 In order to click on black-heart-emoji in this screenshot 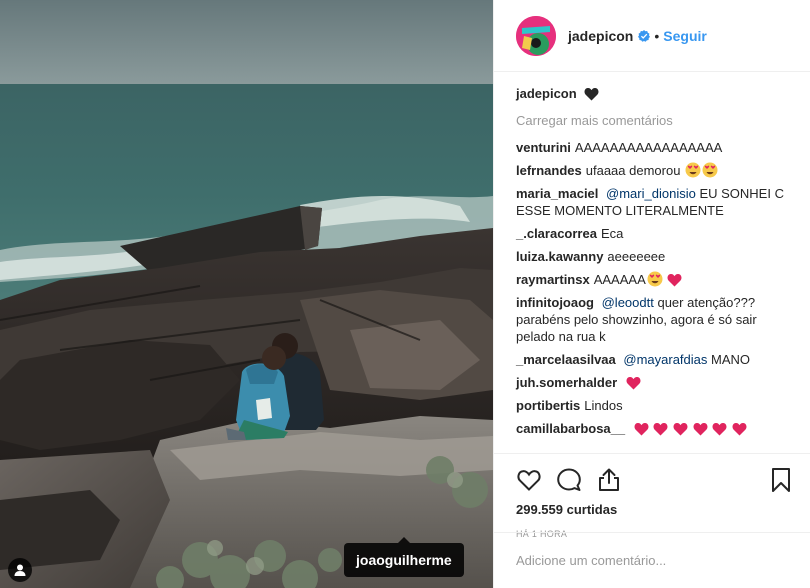, I will do `click(591, 93)`.